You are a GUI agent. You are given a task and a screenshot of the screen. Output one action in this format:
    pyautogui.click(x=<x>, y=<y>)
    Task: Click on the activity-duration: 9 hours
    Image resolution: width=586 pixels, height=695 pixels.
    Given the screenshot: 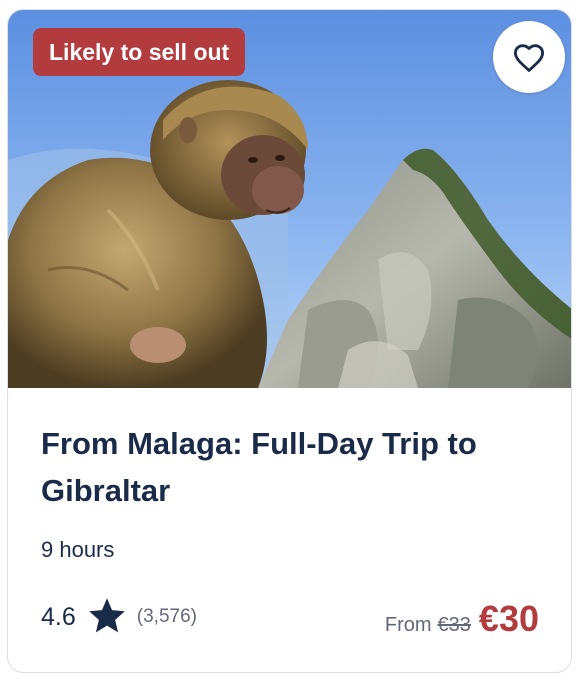 What is the action you would take?
    pyautogui.click(x=78, y=549)
    